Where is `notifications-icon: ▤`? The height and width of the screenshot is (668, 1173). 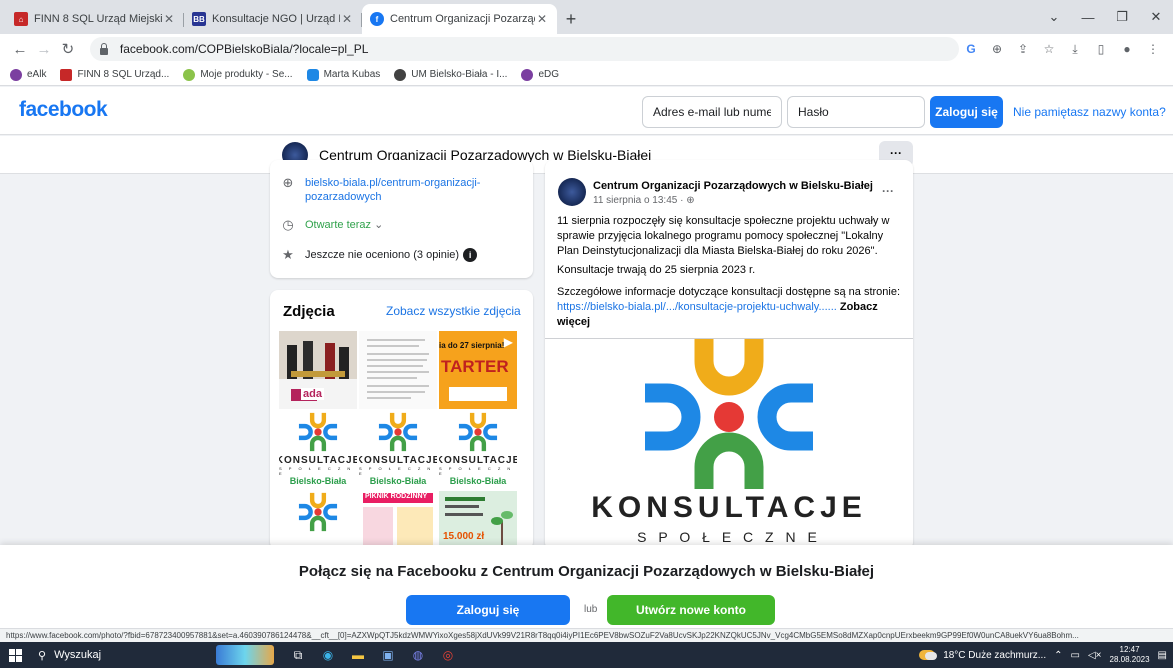
notifications-icon: ▤ is located at coordinates (1162, 655).